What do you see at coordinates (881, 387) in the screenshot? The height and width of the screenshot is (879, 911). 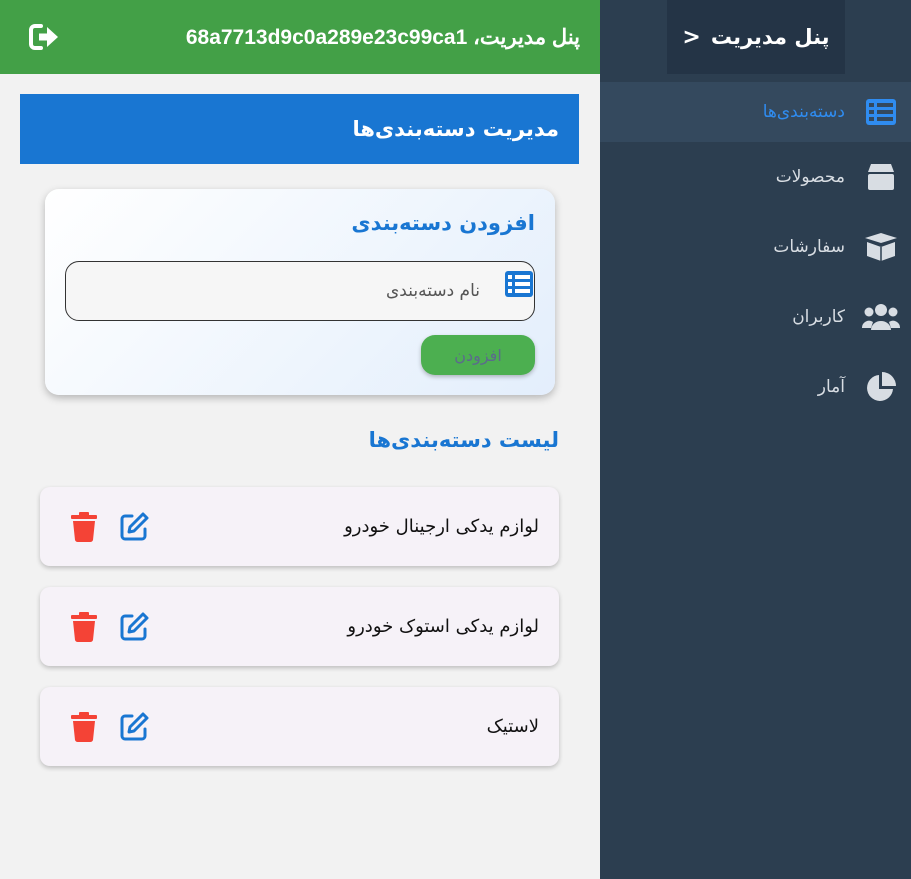 I see `pie-chart-icon` at bounding box center [881, 387].